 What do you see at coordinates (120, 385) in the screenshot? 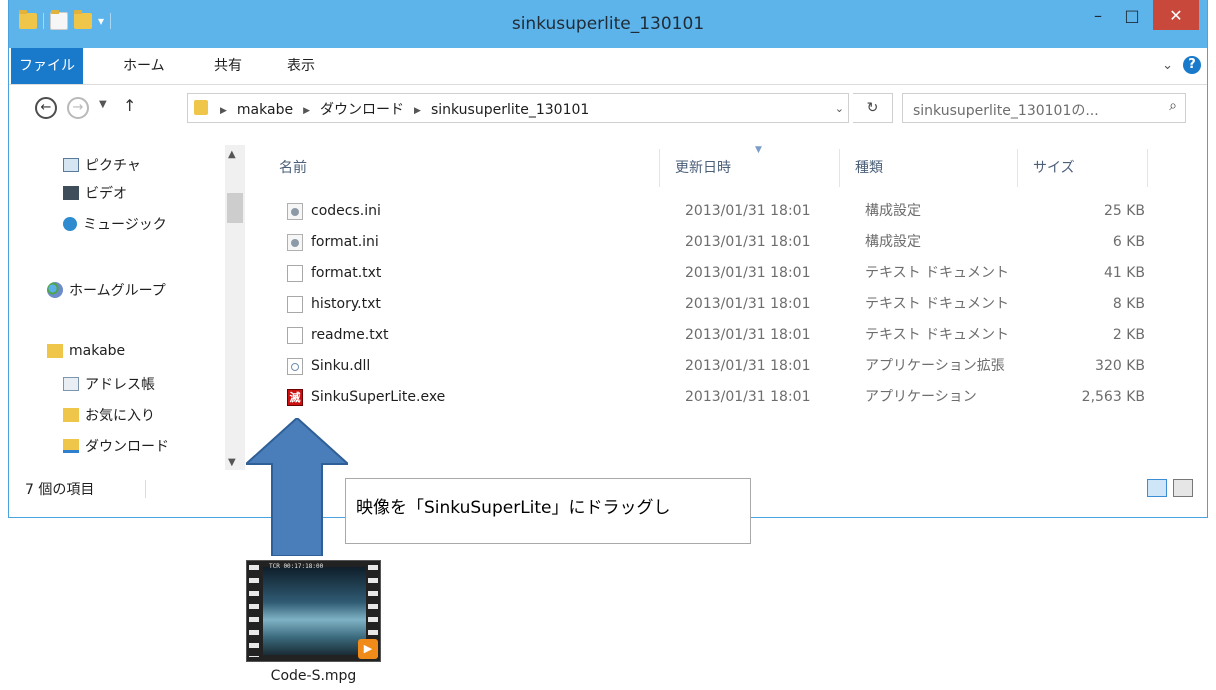
I see `nav-item-label: アドレス帳` at bounding box center [120, 385].